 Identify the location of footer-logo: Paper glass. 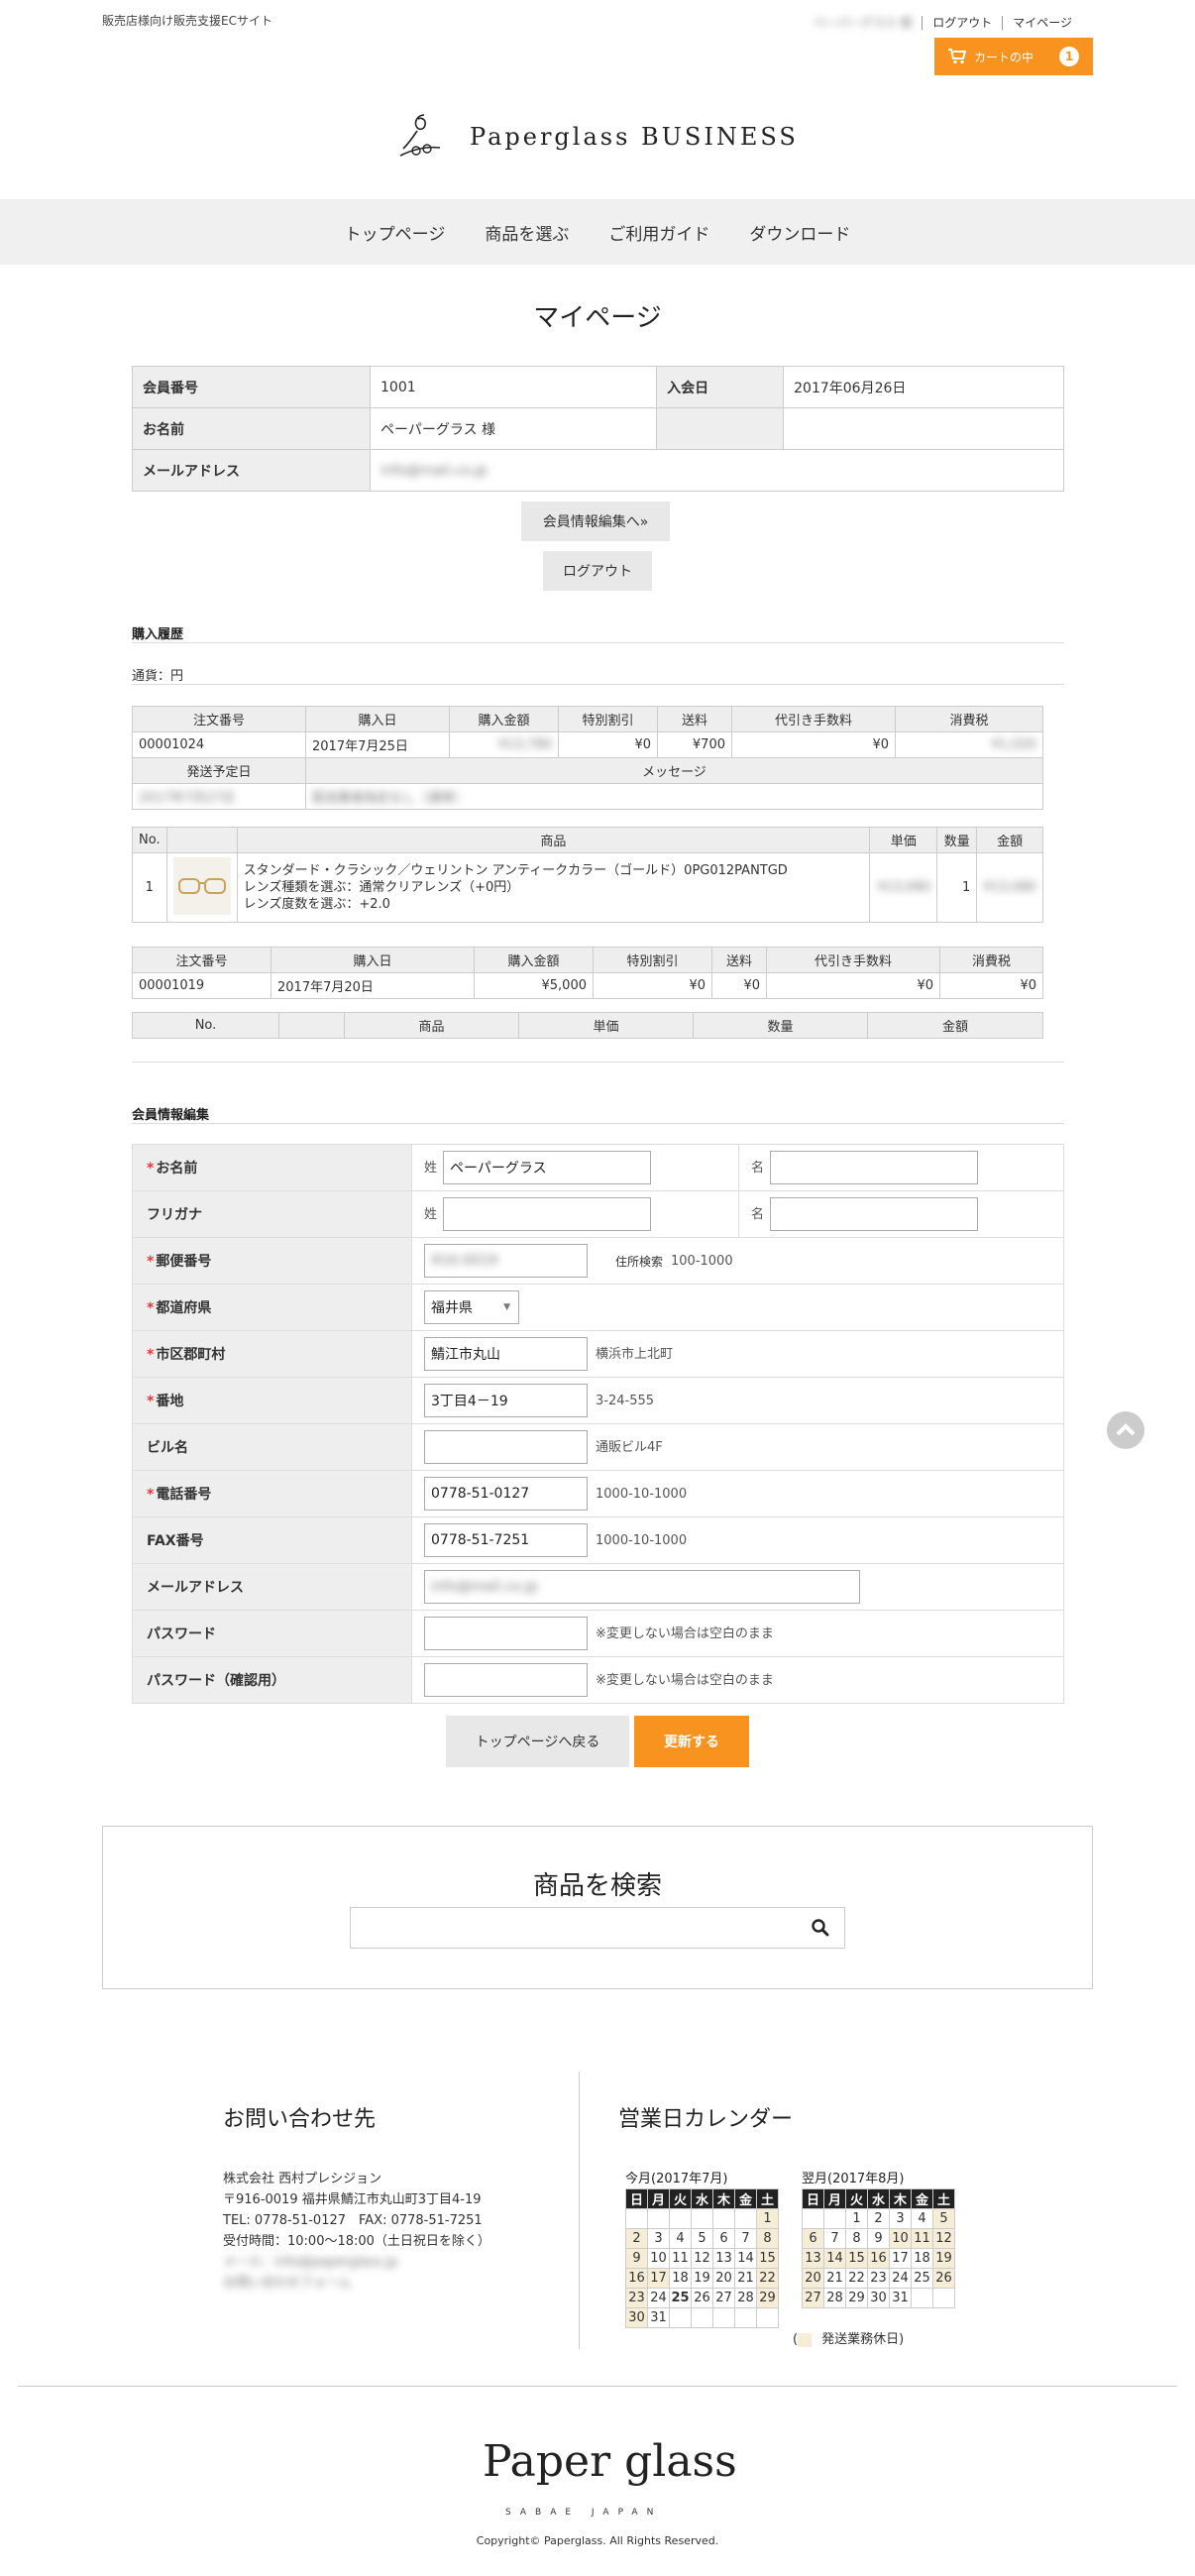
(610, 2461).